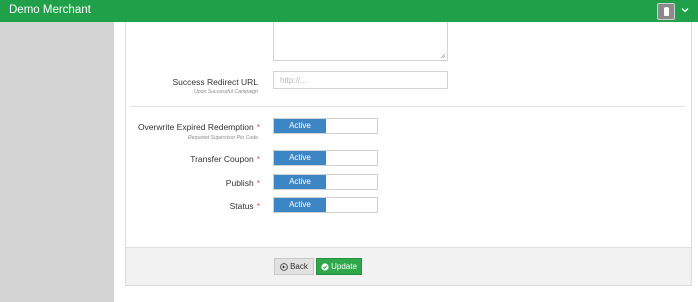  I want to click on check-circle-icon, so click(325, 266).